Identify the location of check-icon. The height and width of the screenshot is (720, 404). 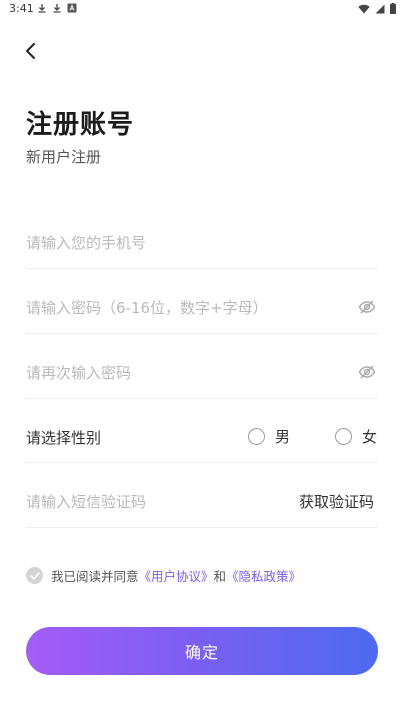
(34, 575).